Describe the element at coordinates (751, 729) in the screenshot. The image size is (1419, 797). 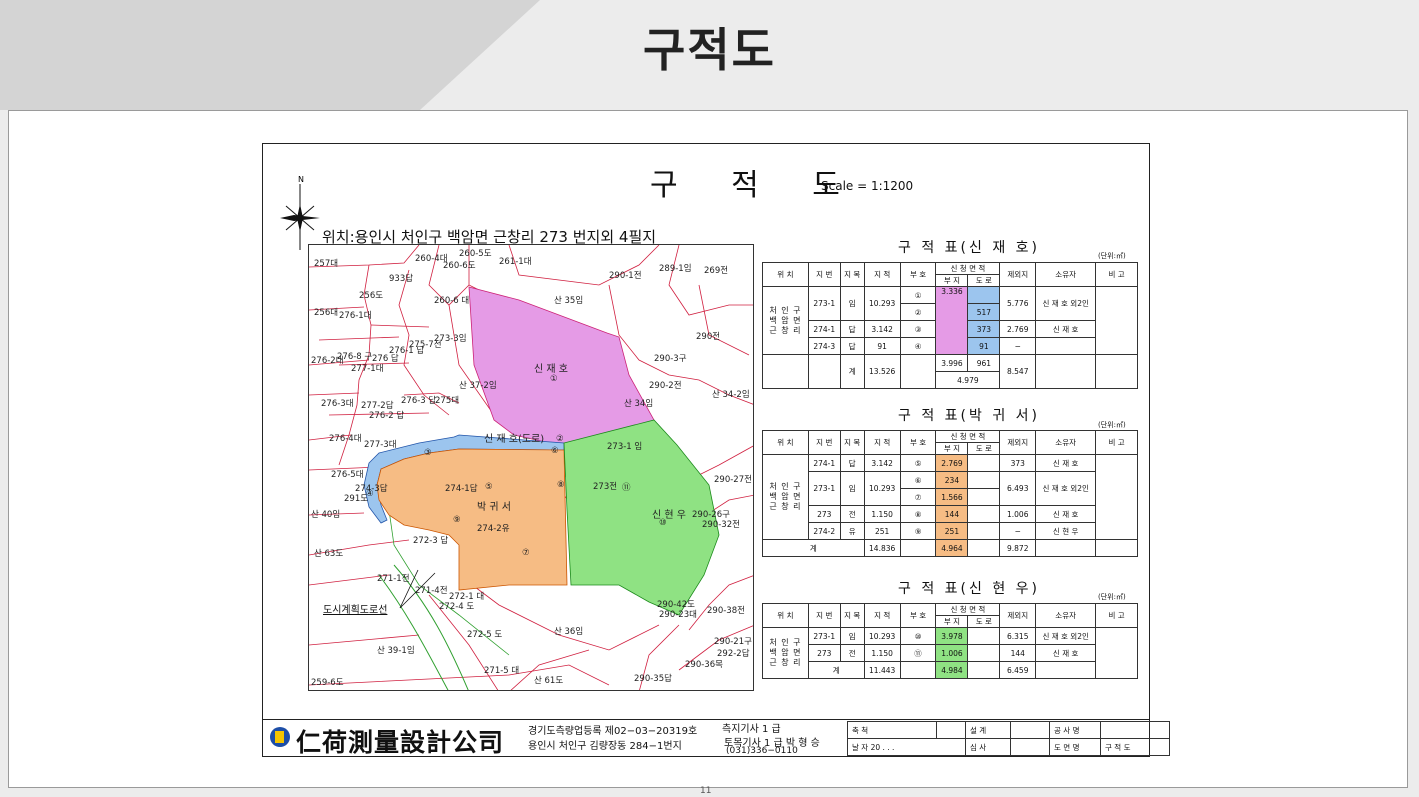
I see `license-1: 측지기사 1 급` at that location.